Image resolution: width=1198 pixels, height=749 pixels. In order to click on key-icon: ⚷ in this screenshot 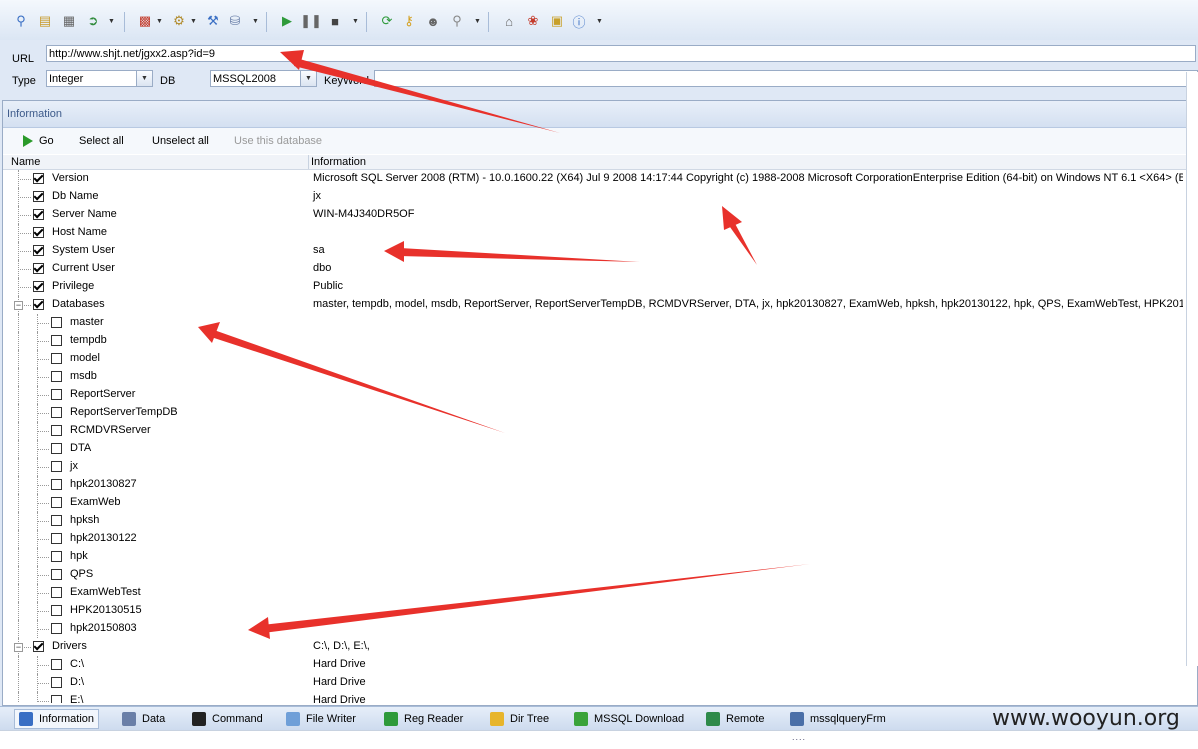, I will do `click(409, 21)`.